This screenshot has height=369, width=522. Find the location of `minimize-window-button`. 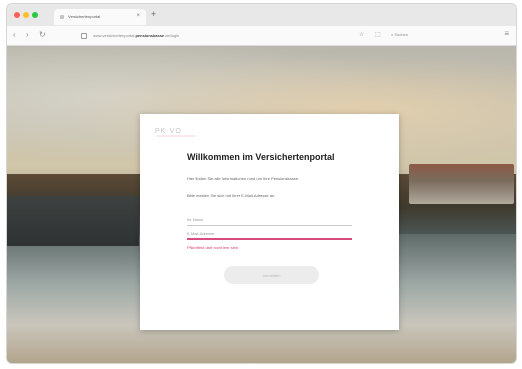

minimize-window-button is located at coordinates (26, 15).